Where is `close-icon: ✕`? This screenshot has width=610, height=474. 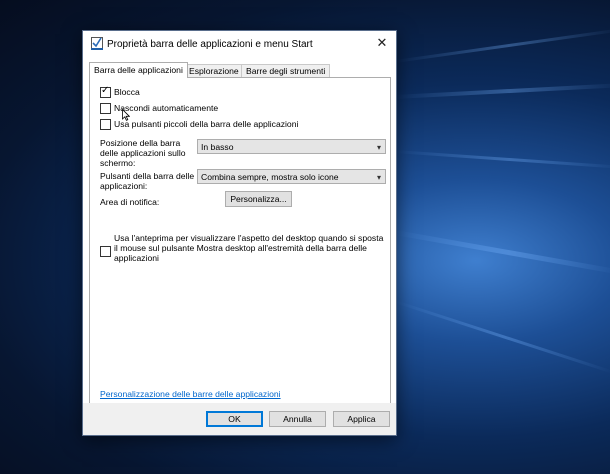 close-icon: ✕ is located at coordinates (382, 42).